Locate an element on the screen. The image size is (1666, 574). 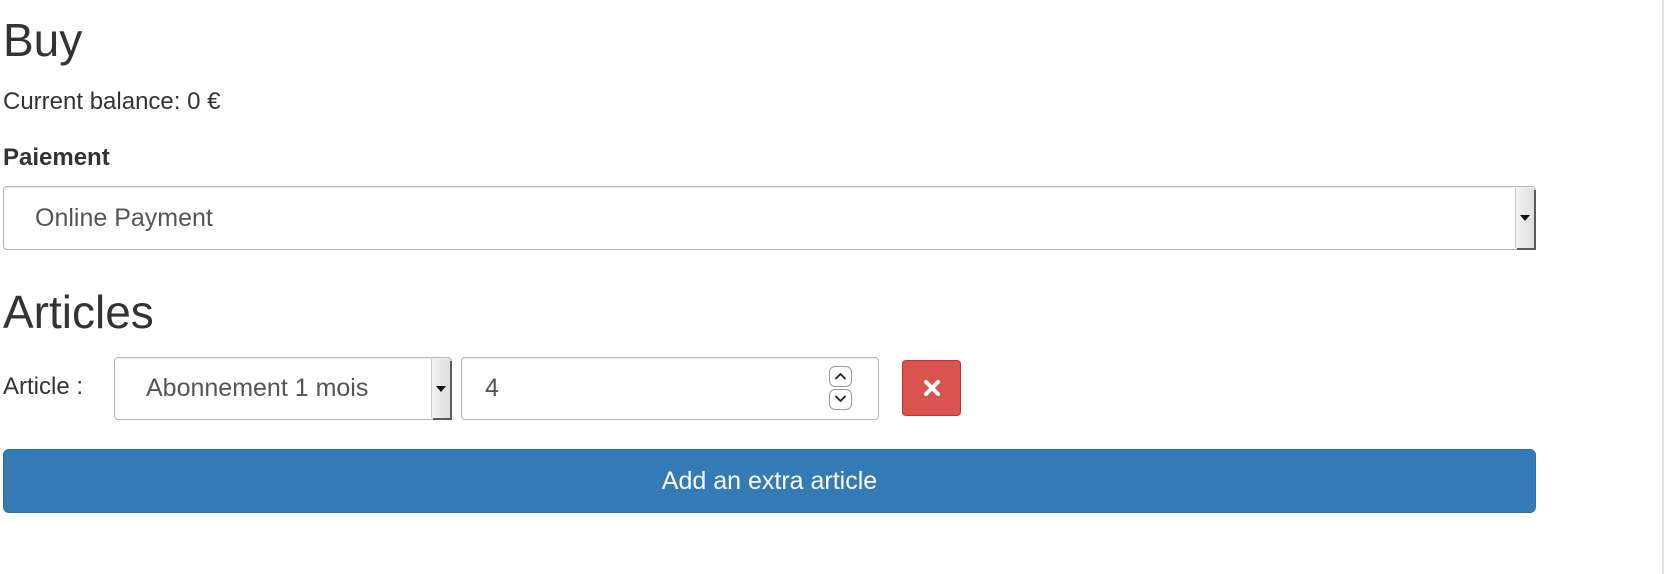
page-divider is located at coordinates (1663, 287).